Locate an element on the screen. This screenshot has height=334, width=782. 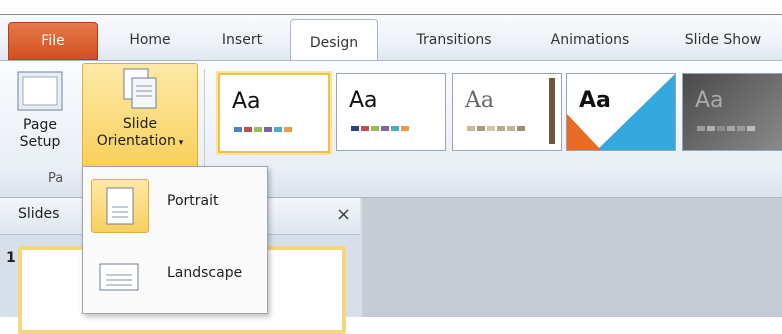
theme-thumbnail-4: Aa is located at coordinates (621, 112).